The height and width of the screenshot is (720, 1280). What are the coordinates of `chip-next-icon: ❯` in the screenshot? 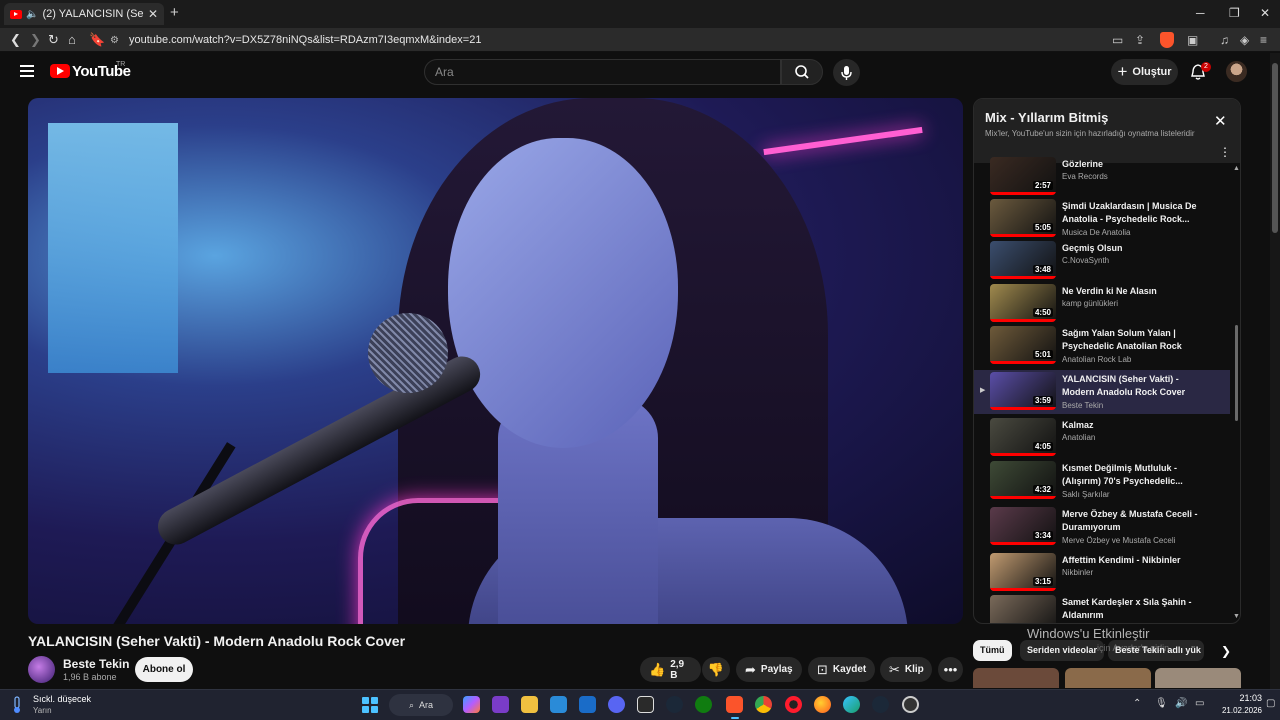 It's located at (1226, 651).